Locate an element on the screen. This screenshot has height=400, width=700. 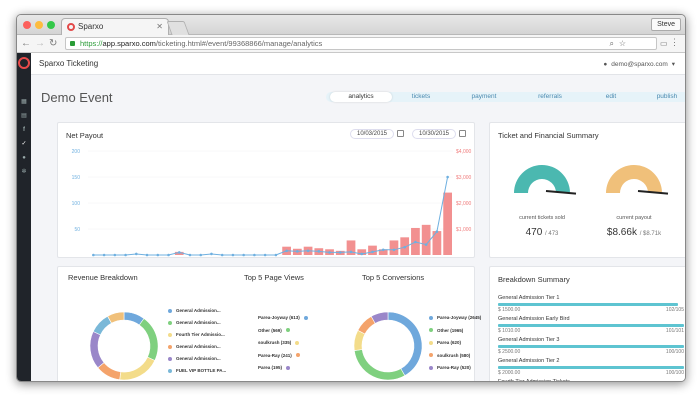
minimize-window-button is located at coordinates (39, 25).